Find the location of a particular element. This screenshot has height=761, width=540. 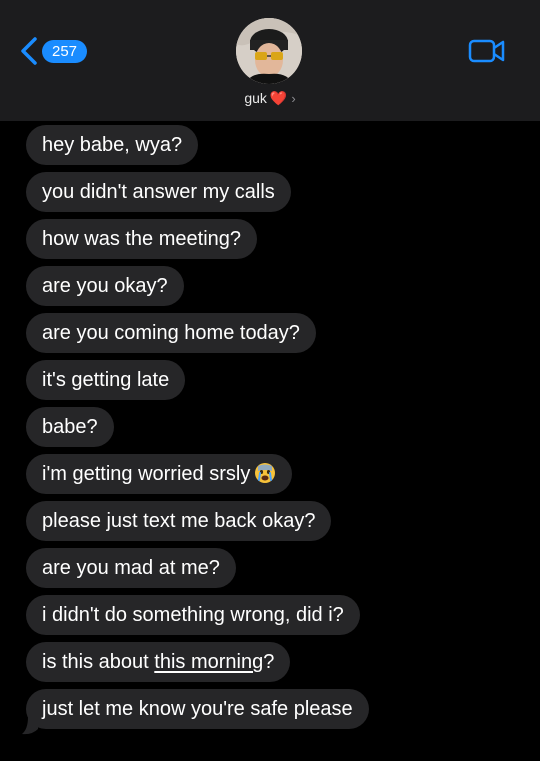

message-bubble: are you mad at me? is located at coordinates (131, 568).